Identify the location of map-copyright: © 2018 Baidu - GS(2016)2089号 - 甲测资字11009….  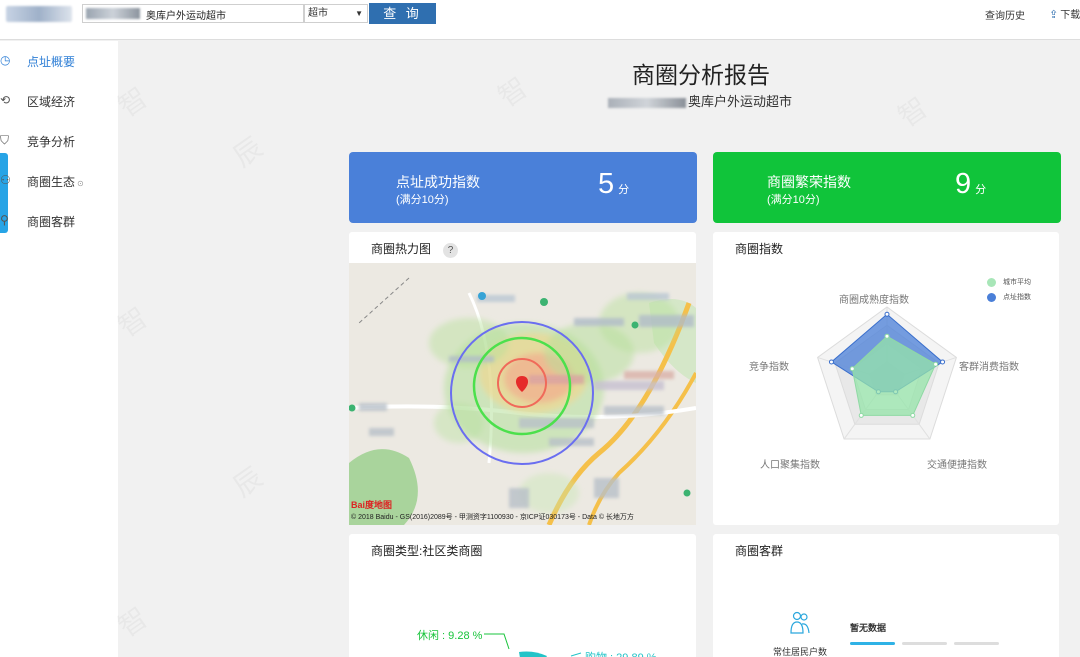
(492, 517).